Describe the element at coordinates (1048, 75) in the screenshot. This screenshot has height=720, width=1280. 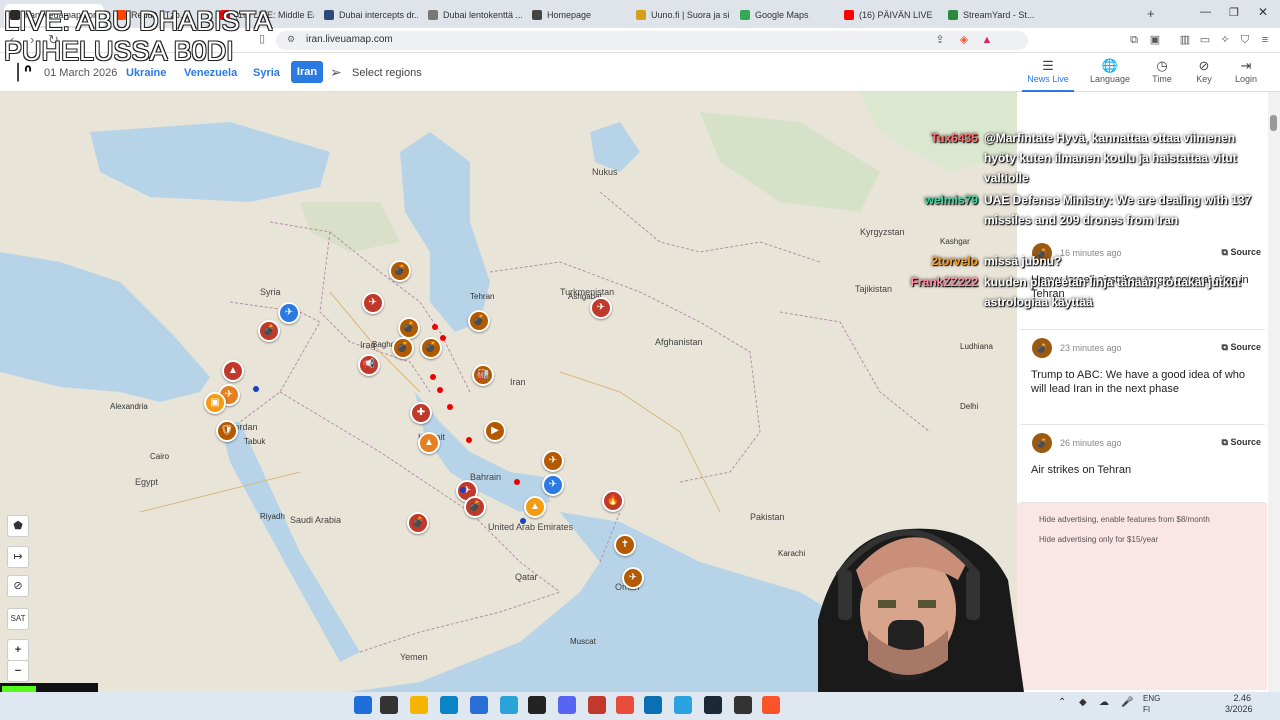
I see `nav-news: ☰ News Live` at that location.